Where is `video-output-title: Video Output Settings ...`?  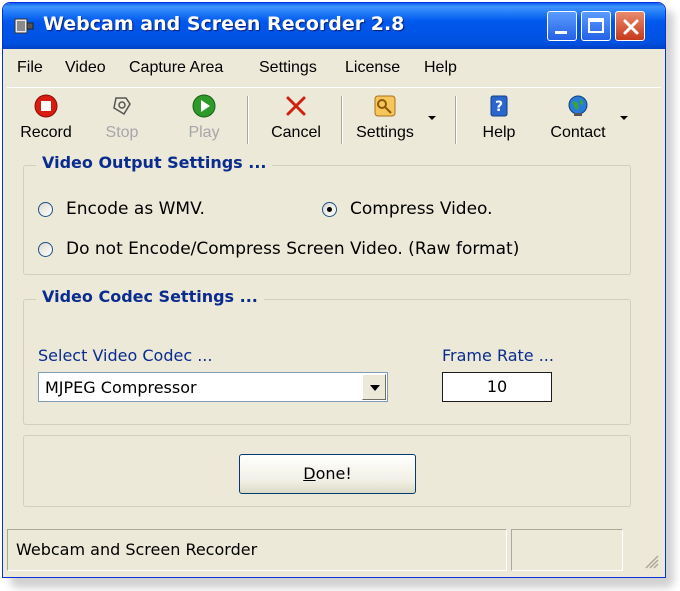
video-output-title: Video Output Settings ... is located at coordinates (154, 162).